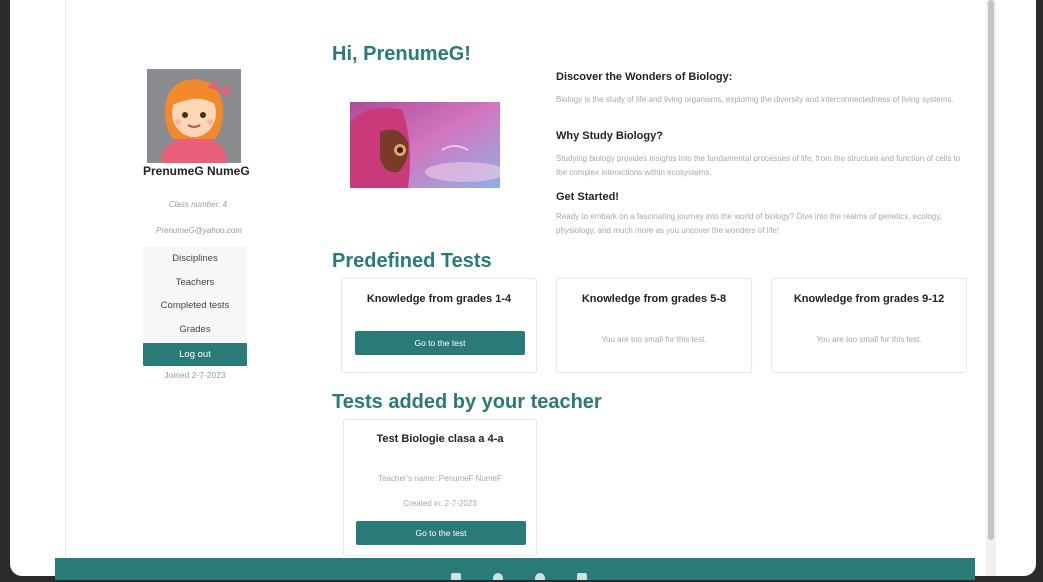  Describe the element at coordinates (991, 270) in the screenshot. I see `scrollbar-thumb` at that location.